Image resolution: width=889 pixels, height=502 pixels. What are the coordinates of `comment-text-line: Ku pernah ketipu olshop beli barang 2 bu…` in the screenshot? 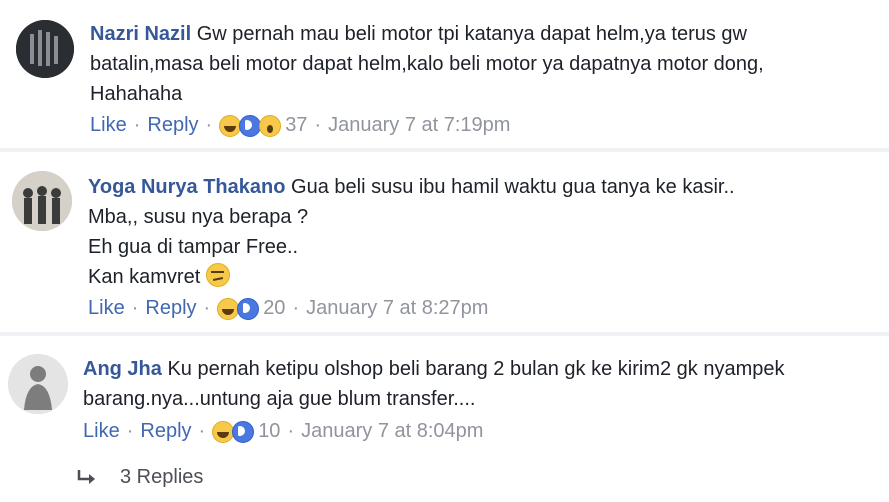 It's located at (476, 369).